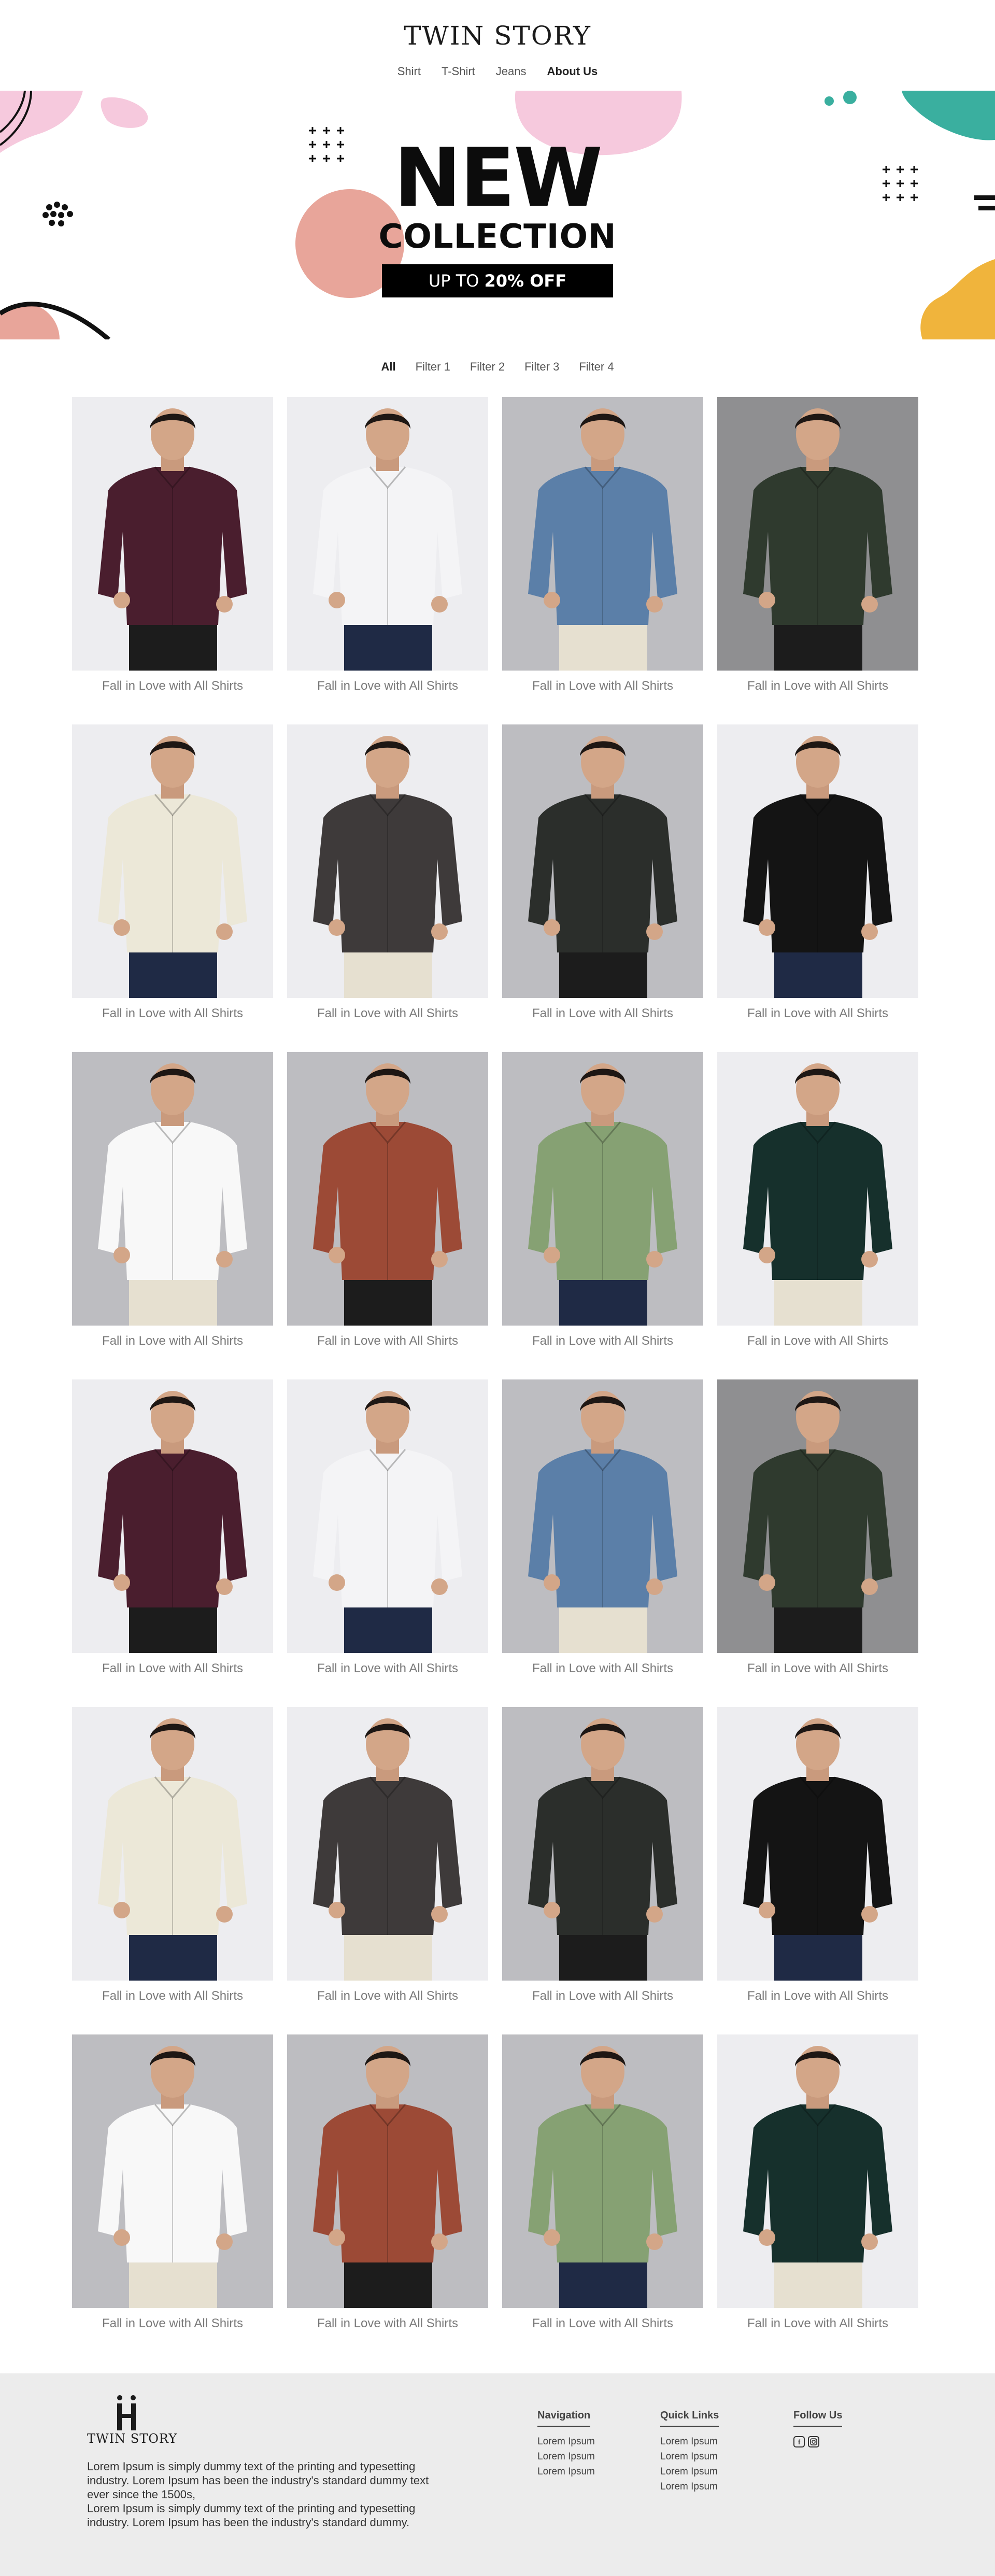  I want to click on brand-logo: TWIN STORY, so click(497, 36).